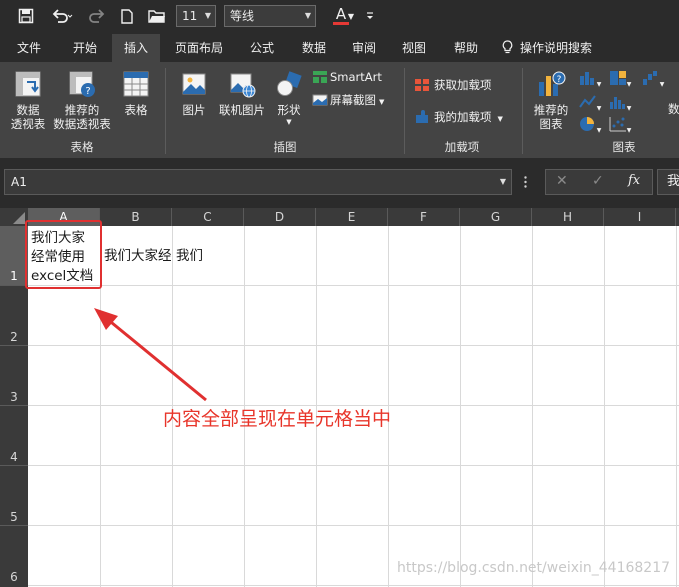 This screenshot has width=679, height=587. Describe the element at coordinates (26, 16) in the screenshot. I see `save-icon` at that location.